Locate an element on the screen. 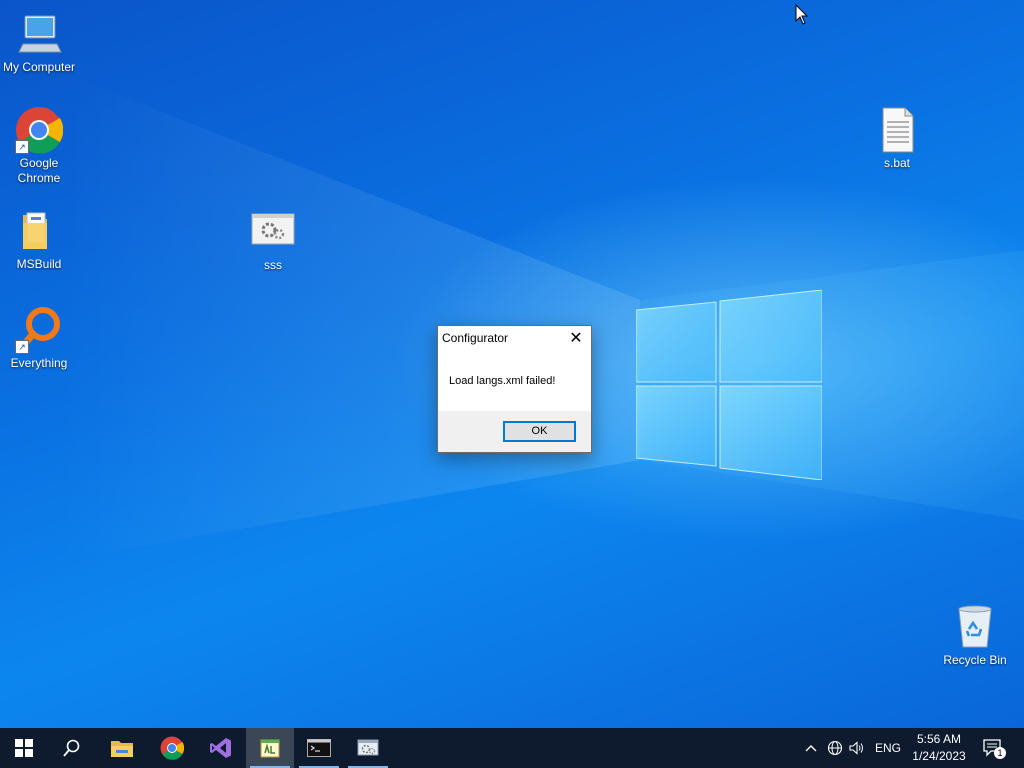  search-button is located at coordinates (72, 748).